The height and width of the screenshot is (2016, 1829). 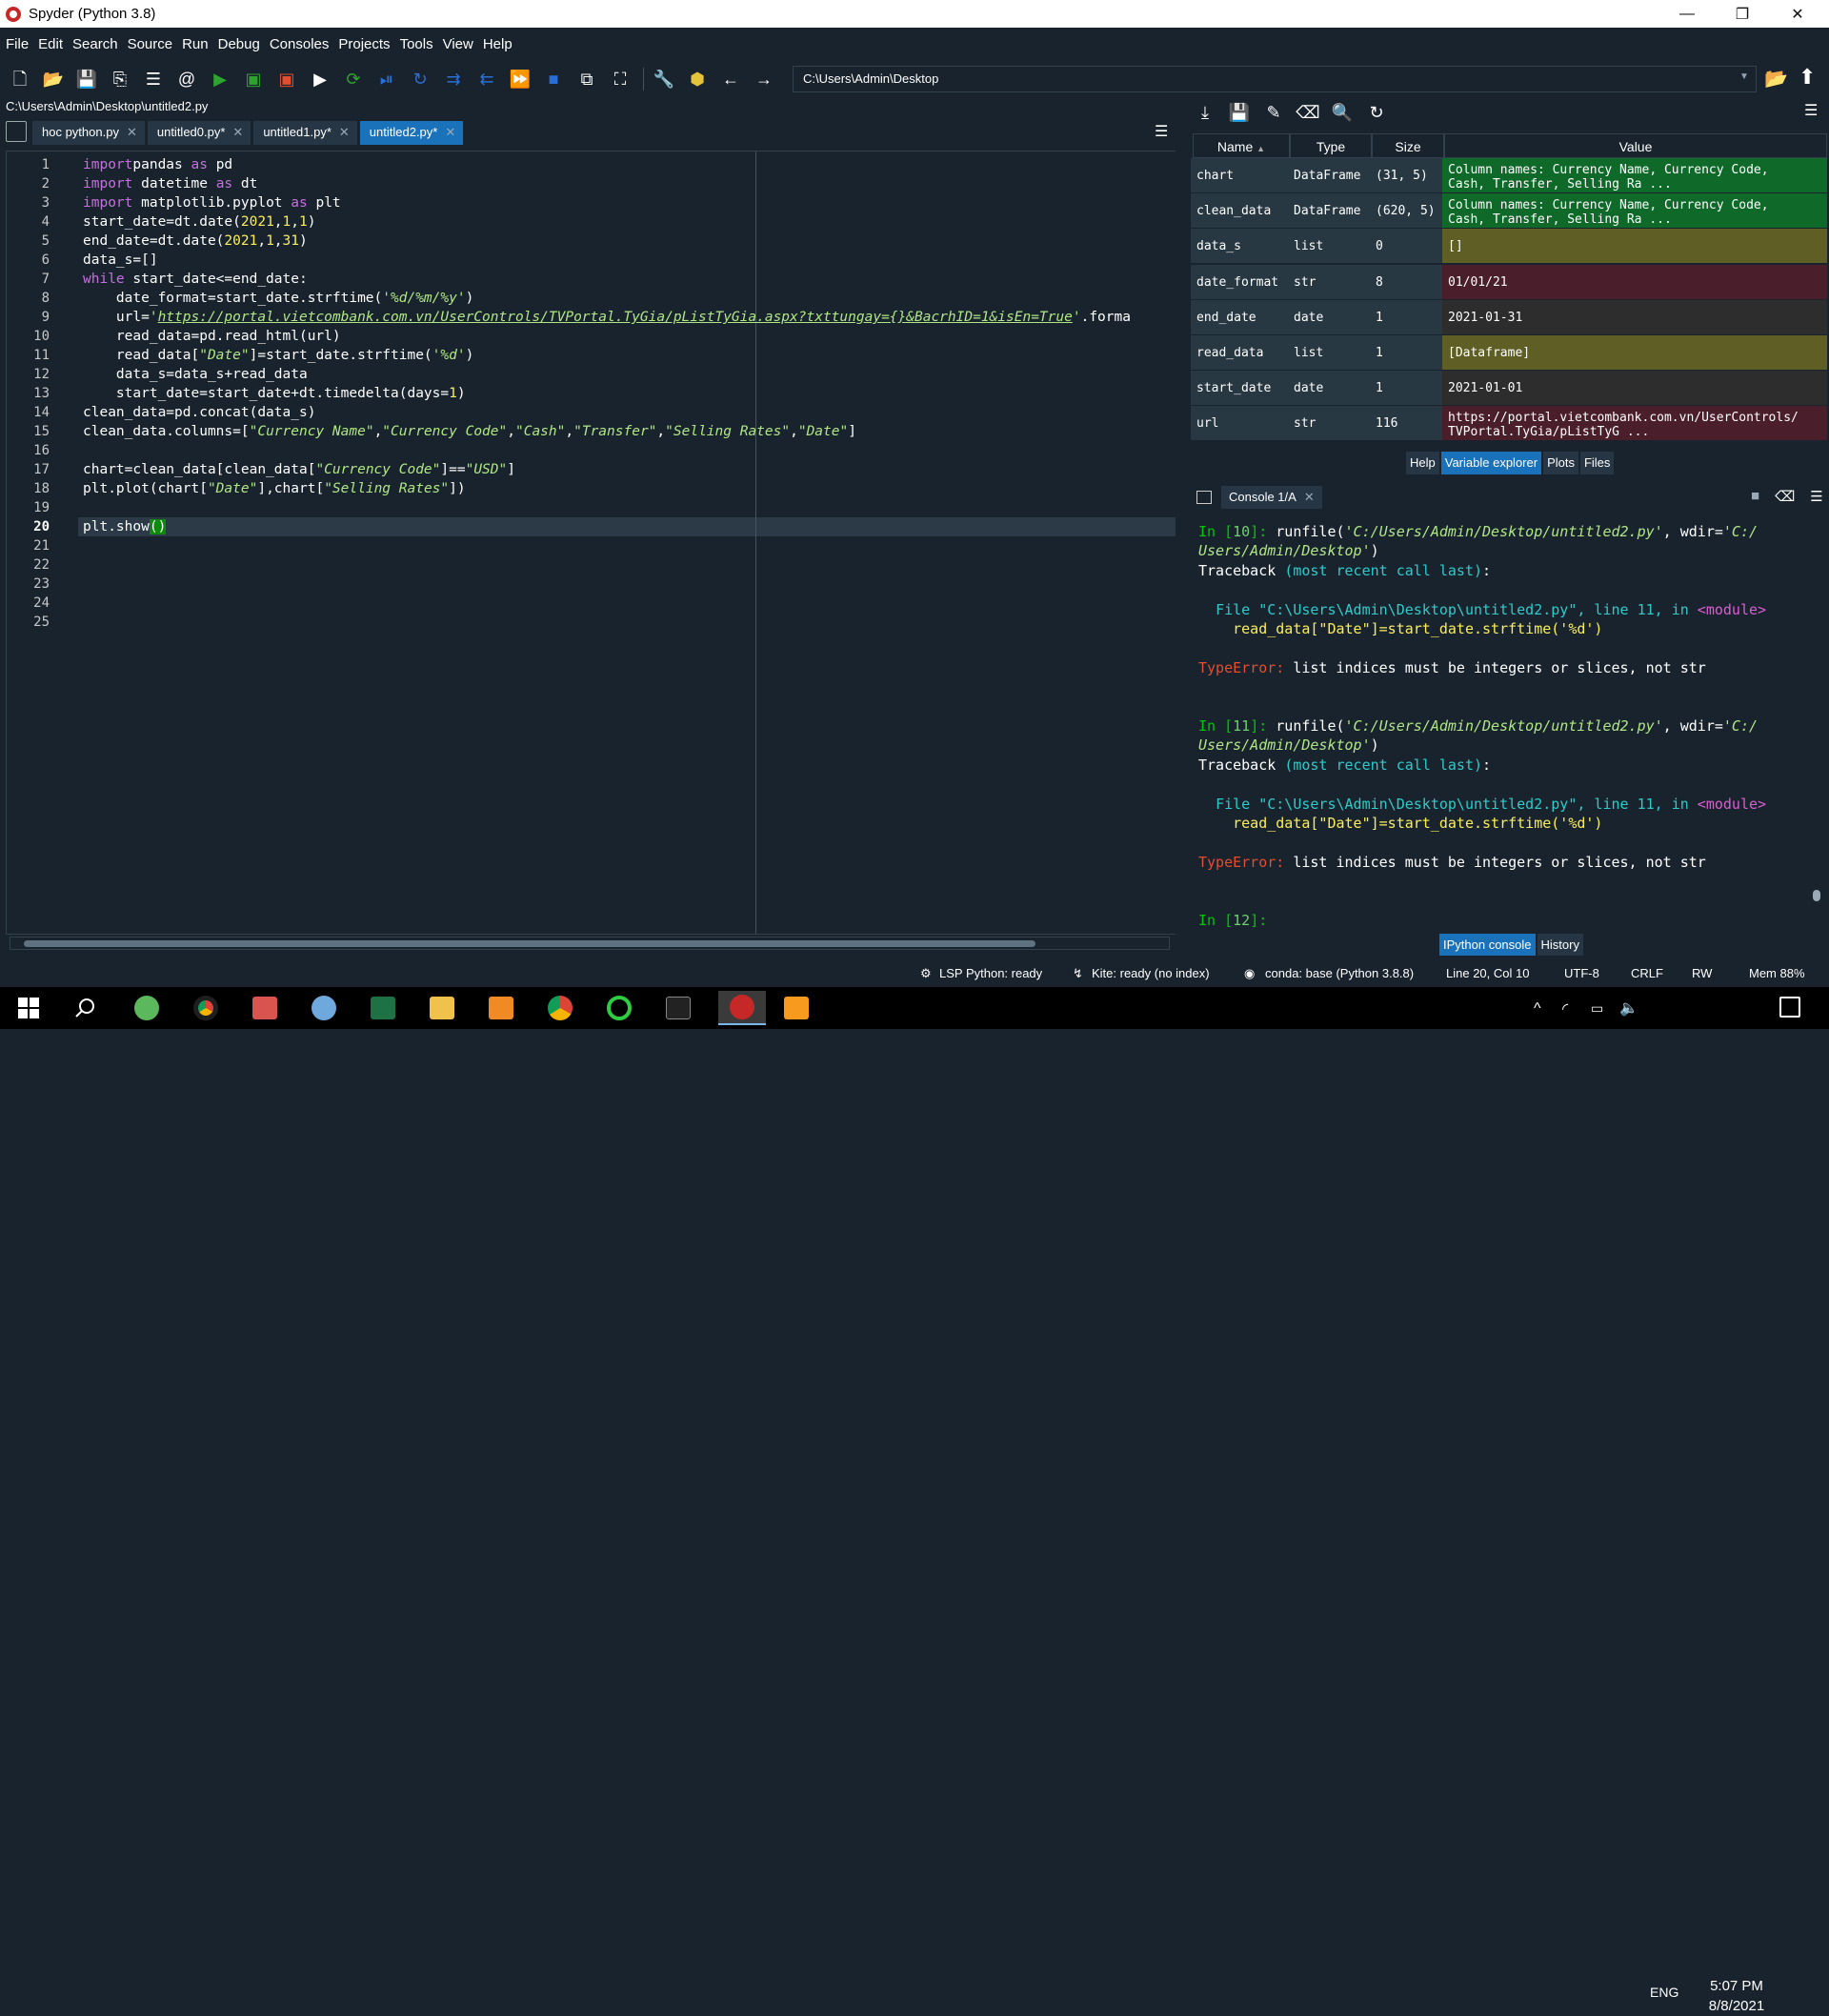 I want to click on variable-explorer-menu-icon: ☰, so click(x=1811, y=110).